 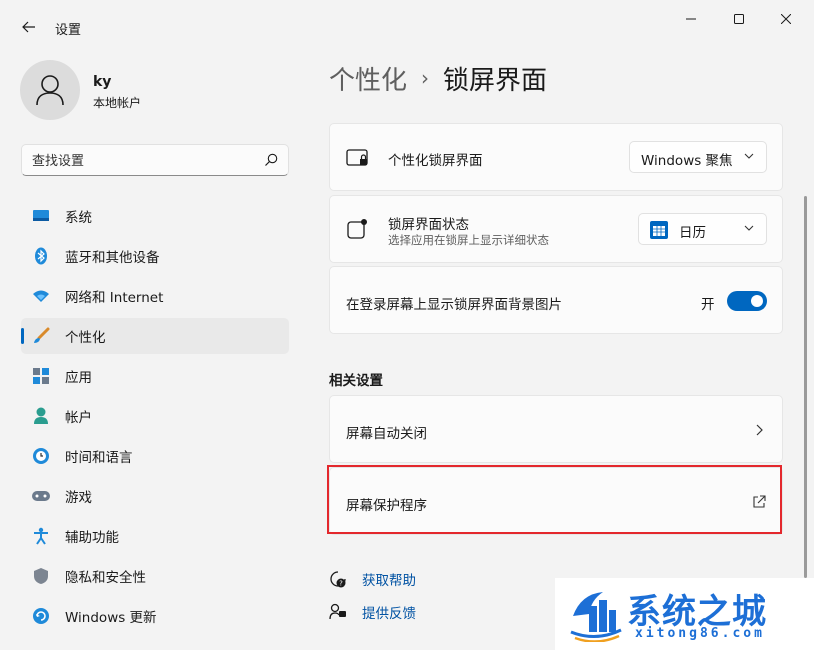 I want to click on lock-screen-icon, so click(x=358, y=158).